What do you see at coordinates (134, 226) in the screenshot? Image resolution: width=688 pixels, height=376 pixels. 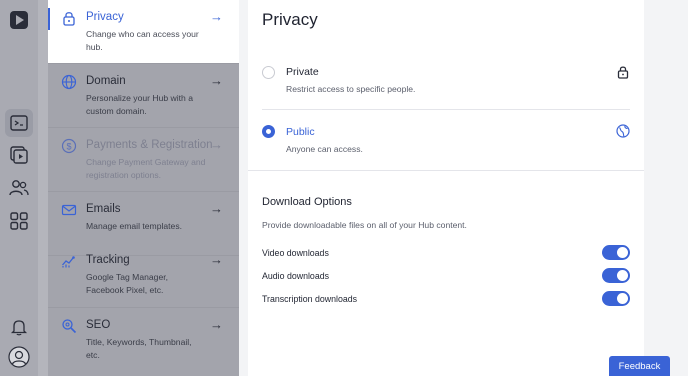 I see `settings-item-desc: Manage email templates.` at bounding box center [134, 226].